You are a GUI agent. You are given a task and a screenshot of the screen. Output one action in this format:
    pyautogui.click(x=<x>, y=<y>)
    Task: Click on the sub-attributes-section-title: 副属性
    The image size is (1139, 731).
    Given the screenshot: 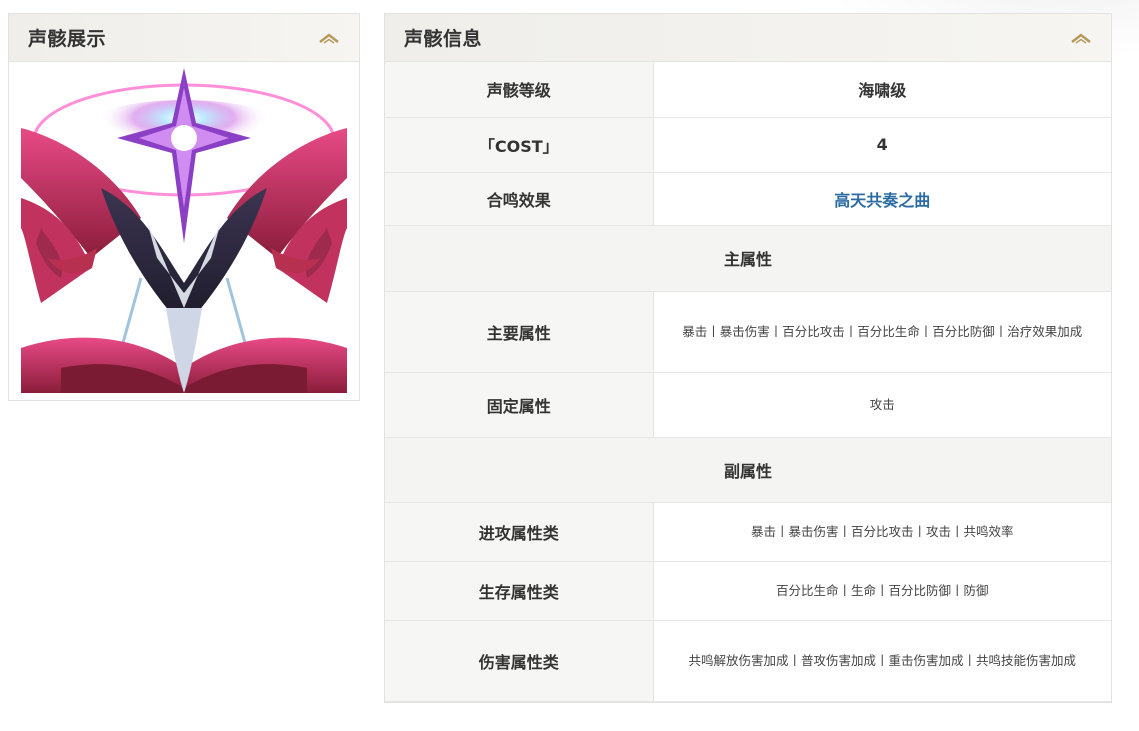 What is the action you would take?
    pyautogui.click(x=748, y=469)
    